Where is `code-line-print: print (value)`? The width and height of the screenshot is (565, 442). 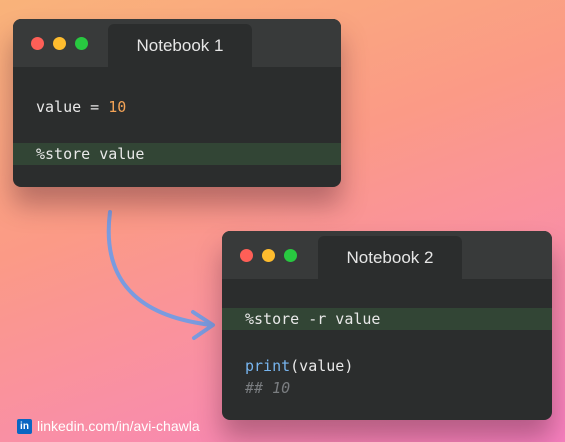
code-line-print: print (value) is located at coordinates (387, 366).